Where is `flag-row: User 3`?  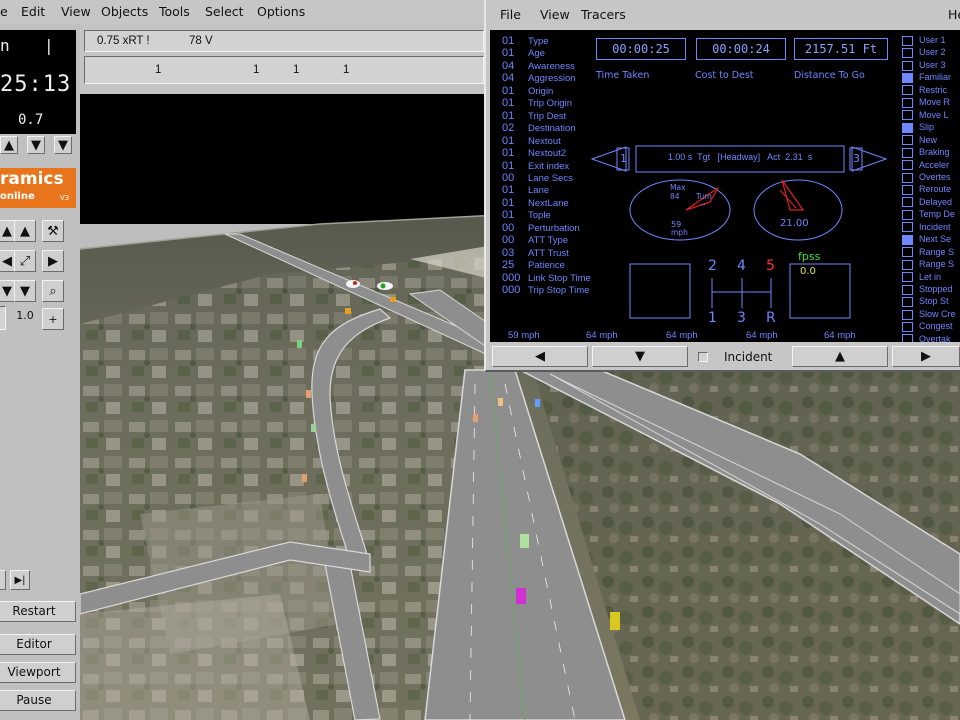
flag-row: User 3 is located at coordinates (931, 66).